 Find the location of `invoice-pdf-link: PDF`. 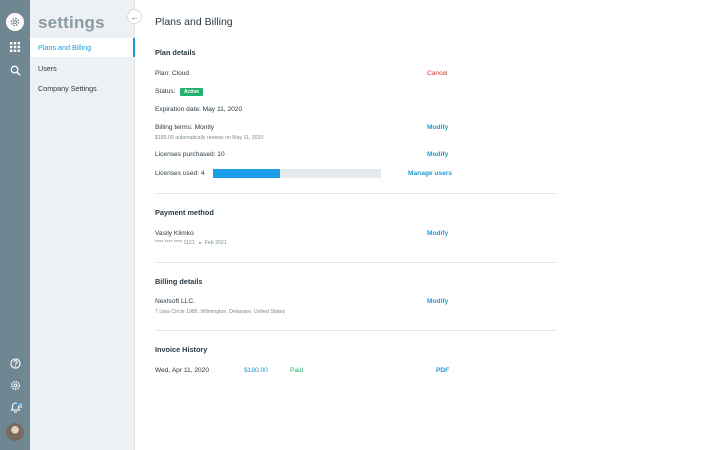

invoice-pdf-link: PDF is located at coordinates (442, 370).